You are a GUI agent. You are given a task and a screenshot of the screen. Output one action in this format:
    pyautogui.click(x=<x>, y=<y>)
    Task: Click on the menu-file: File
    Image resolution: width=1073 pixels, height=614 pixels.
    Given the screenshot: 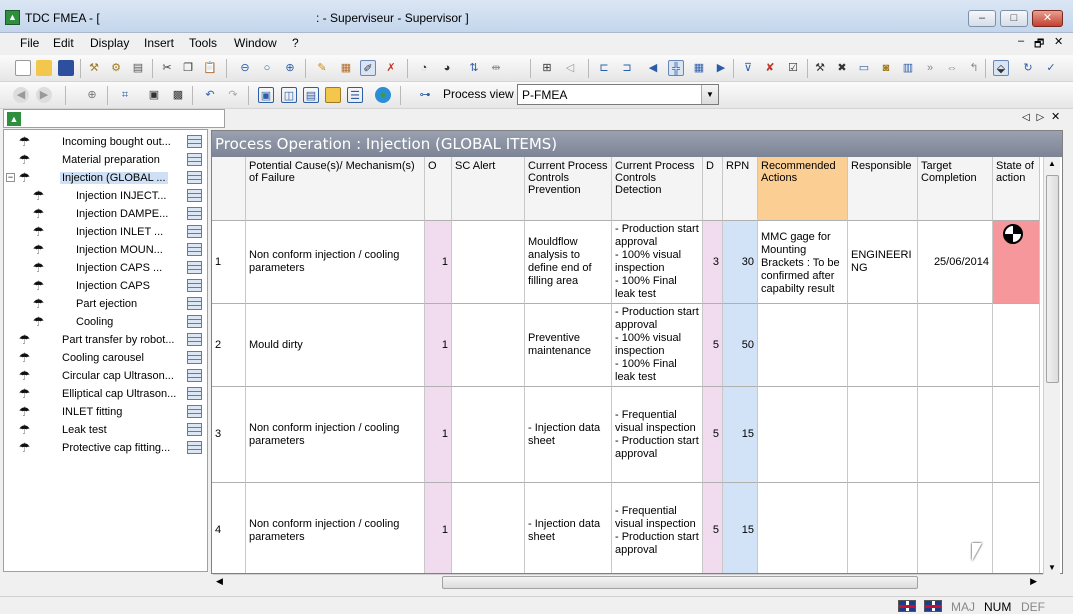 What is the action you would take?
    pyautogui.click(x=29, y=43)
    